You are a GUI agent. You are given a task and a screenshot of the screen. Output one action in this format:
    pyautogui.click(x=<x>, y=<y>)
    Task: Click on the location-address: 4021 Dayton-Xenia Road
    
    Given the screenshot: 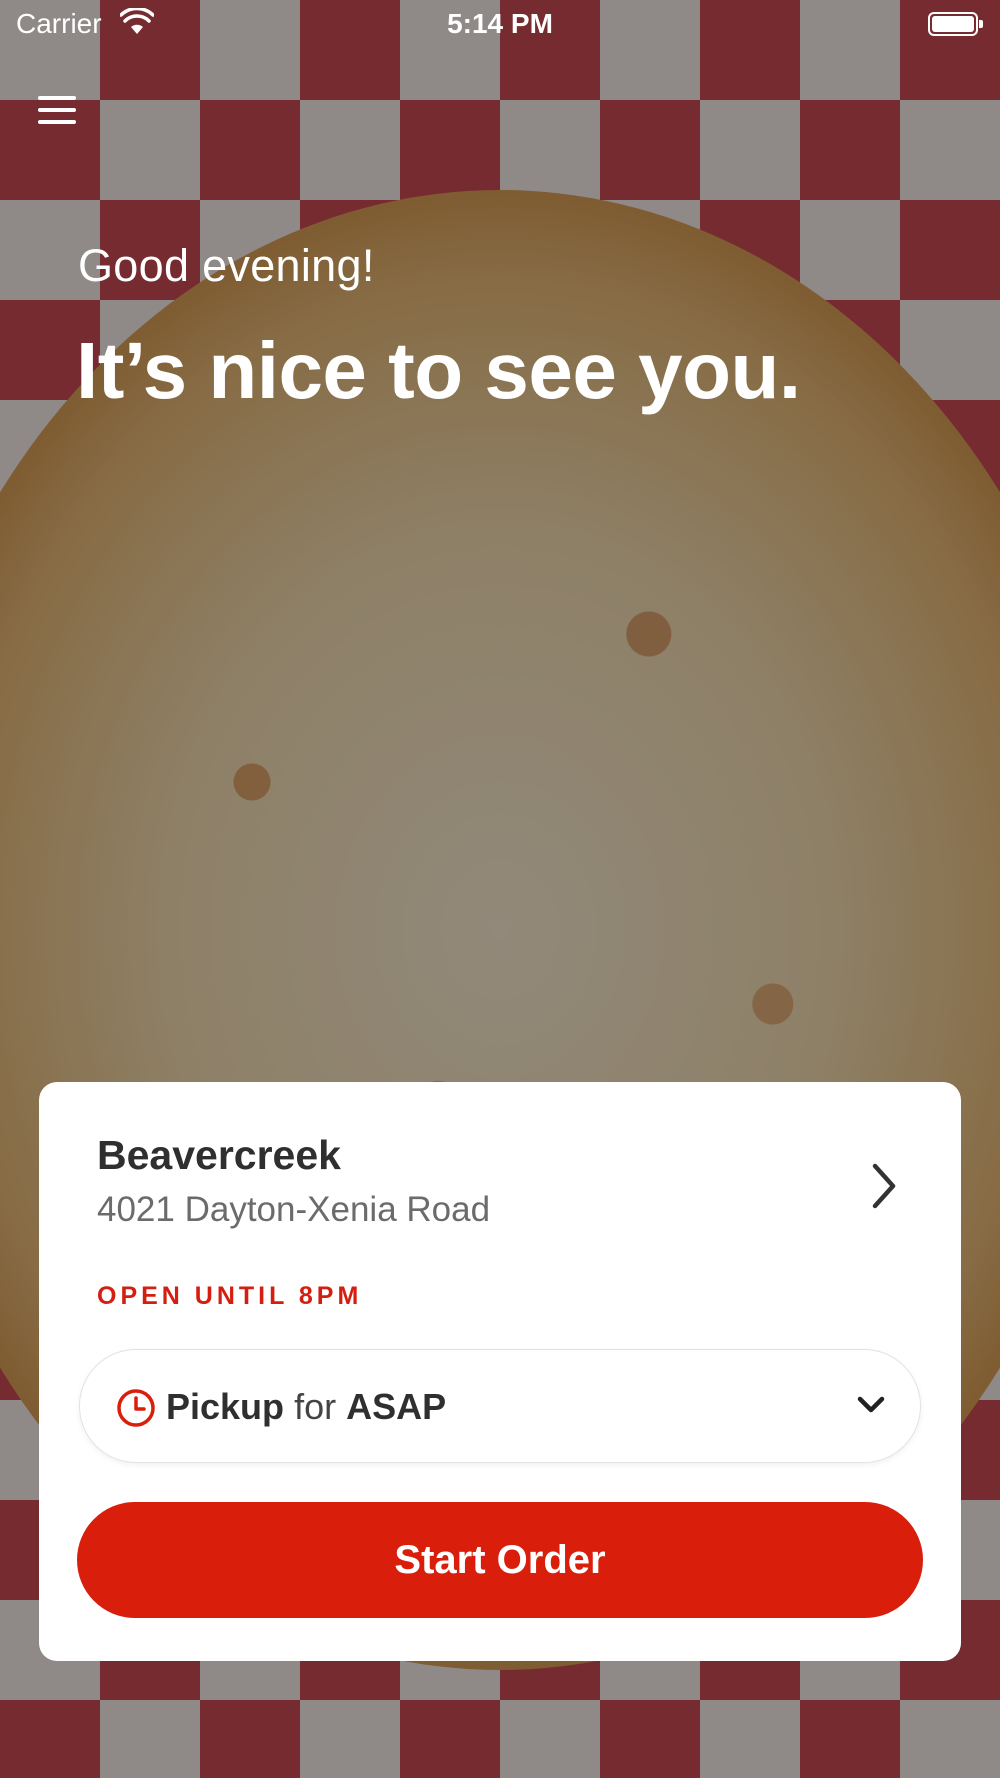 What is the action you would take?
    pyautogui.click(x=294, y=1209)
    